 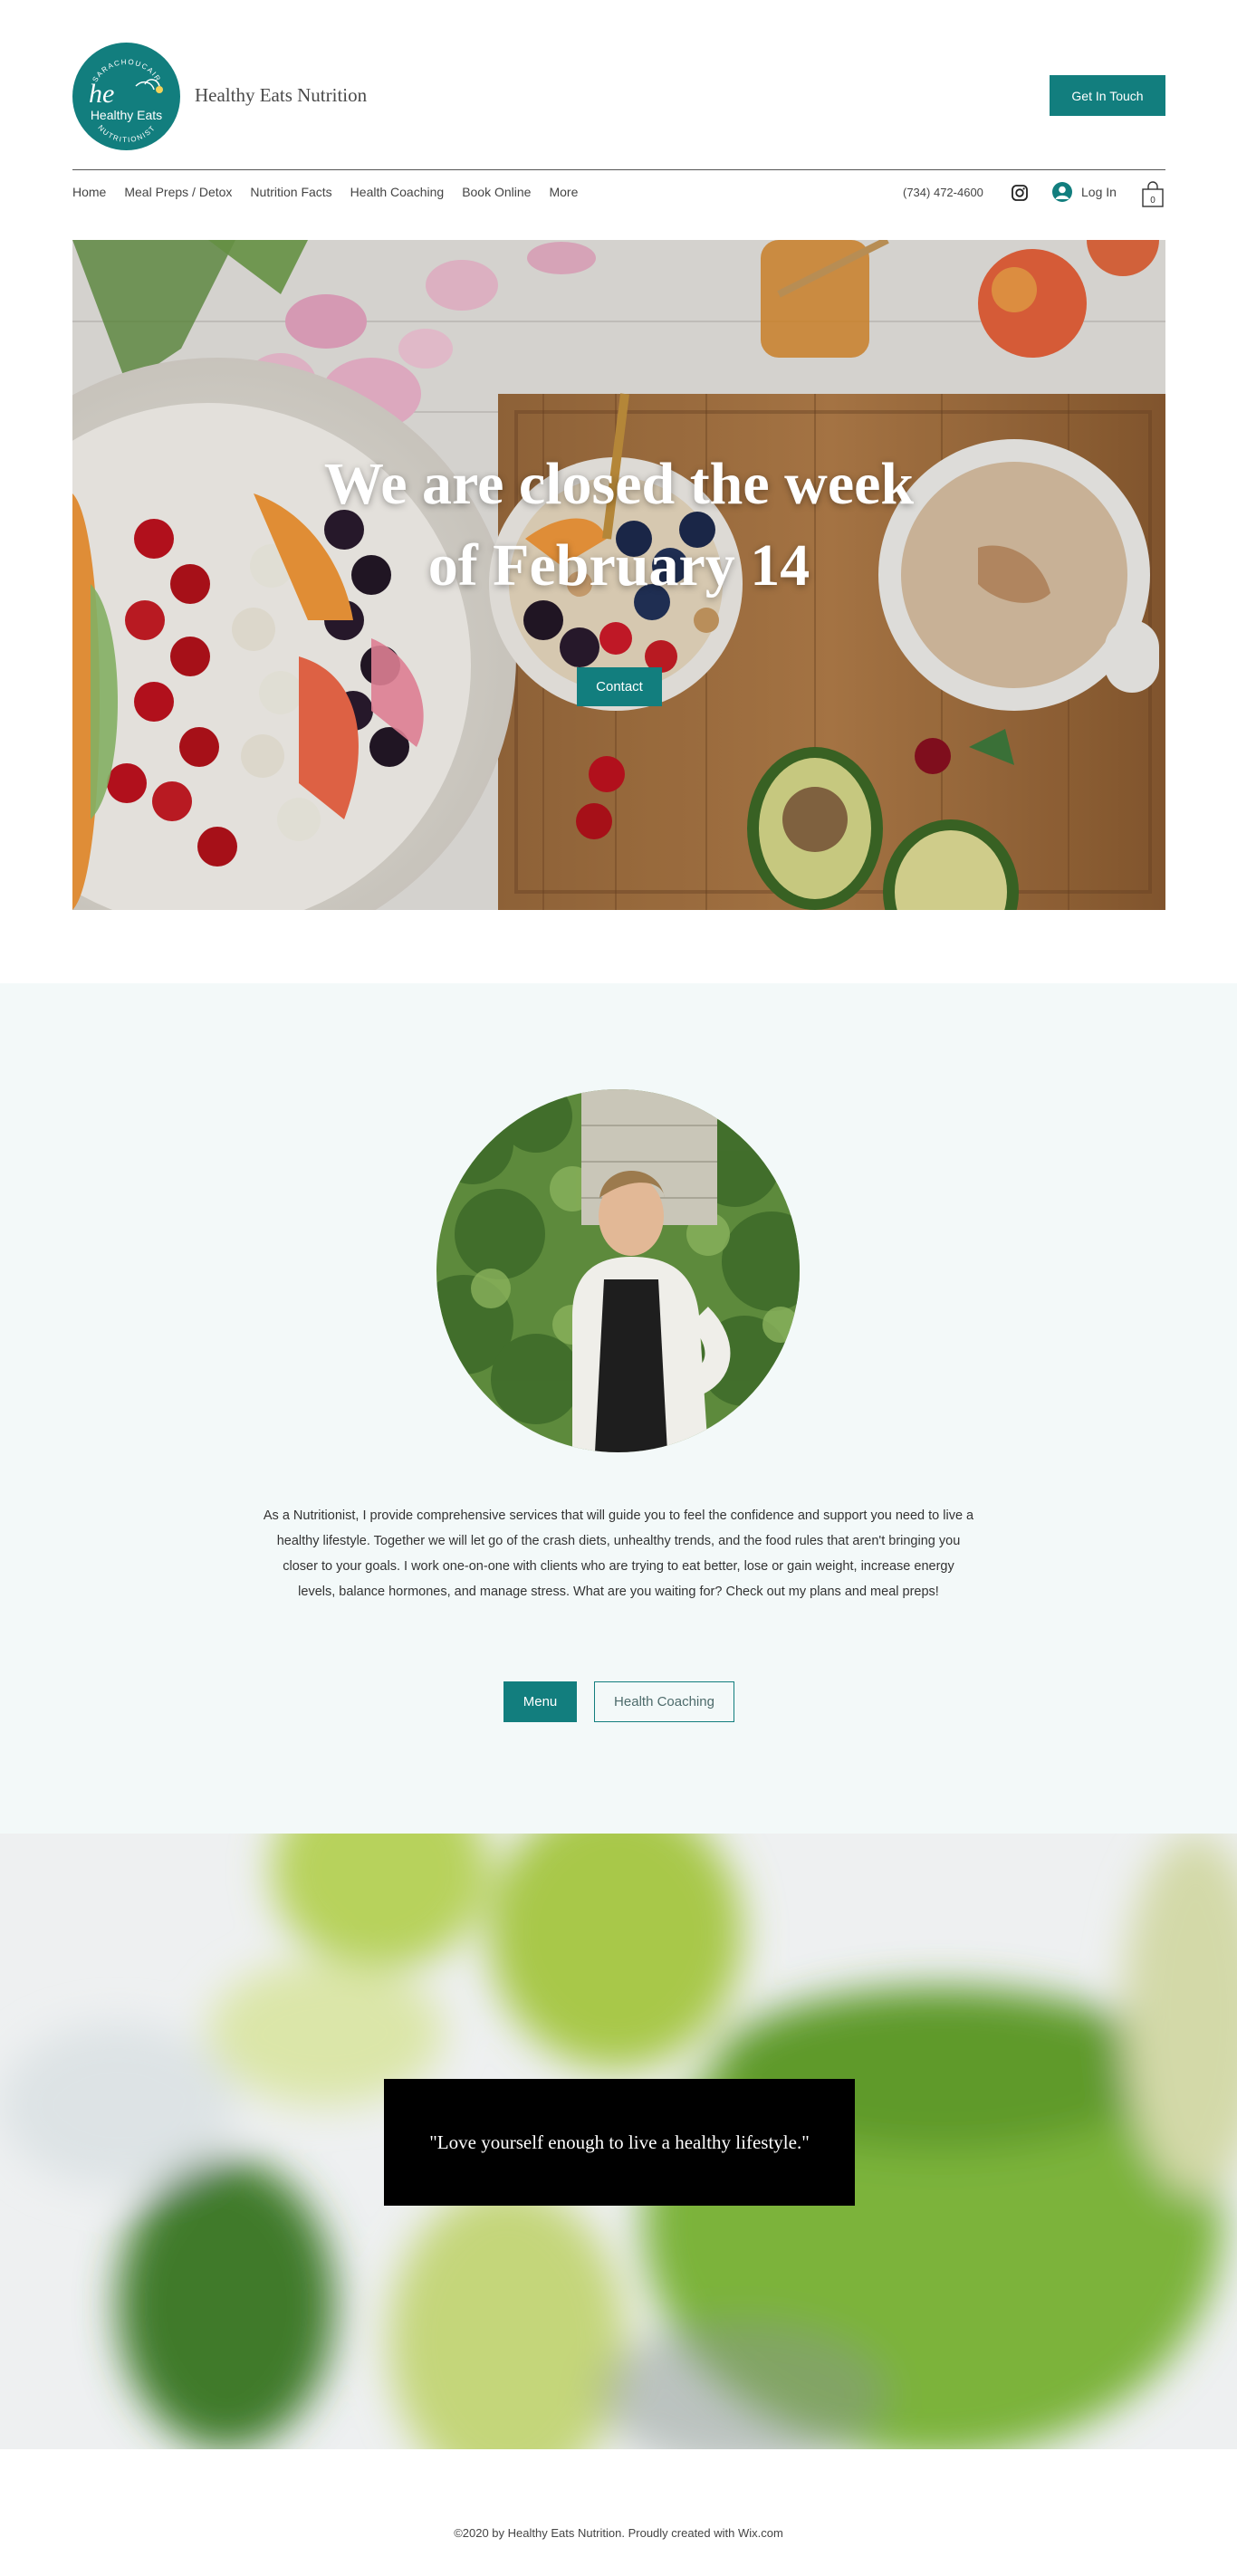 What do you see at coordinates (126, 101) in the screenshot?
I see `logo-emblem-icon: SARACHOUCAIR NUTRITIONIST he` at bounding box center [126, 101].